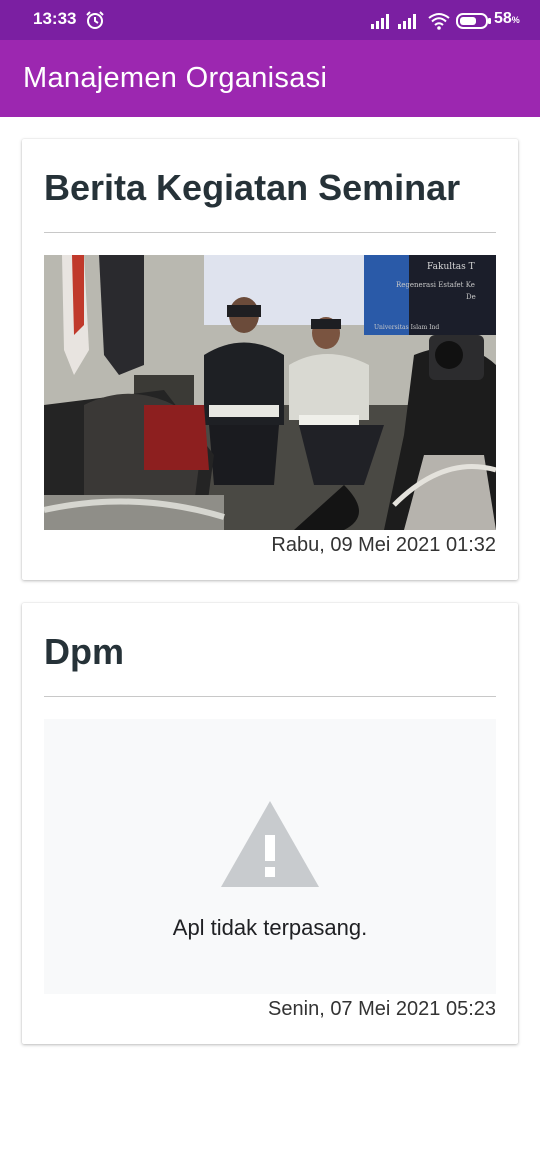 This screenshot has width=540, height=1170. I want to click on app-bar: Manajemen Organisasi, so click(270, 78).